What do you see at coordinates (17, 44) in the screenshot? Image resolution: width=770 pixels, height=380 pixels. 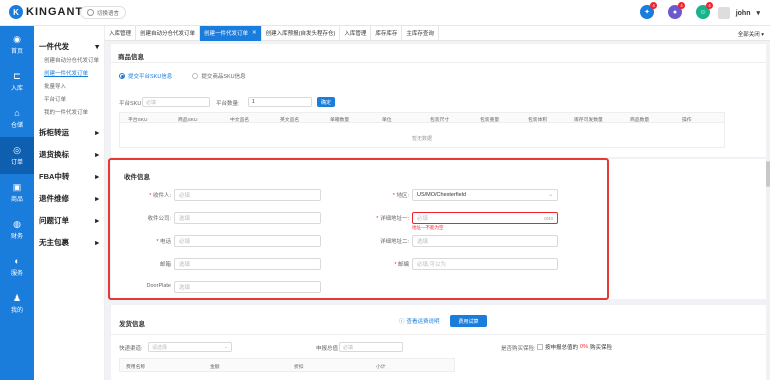 I see `sidebar-item-home: ◉ 首页` at bounding box center [17, 44].